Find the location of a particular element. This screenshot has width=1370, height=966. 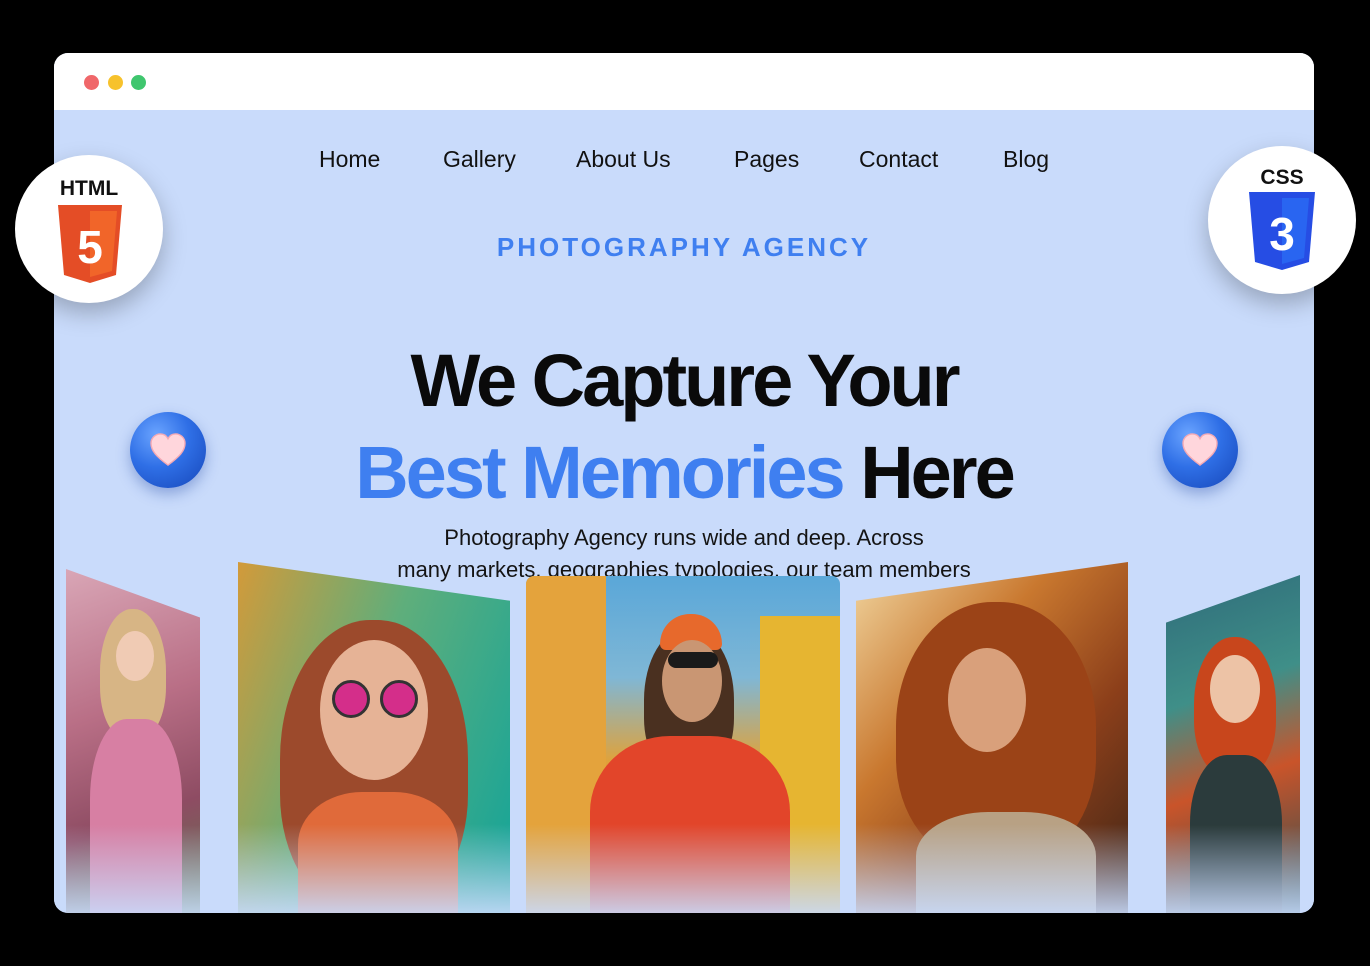

nav-about-us: About Us is located at coordinates (623, 159).